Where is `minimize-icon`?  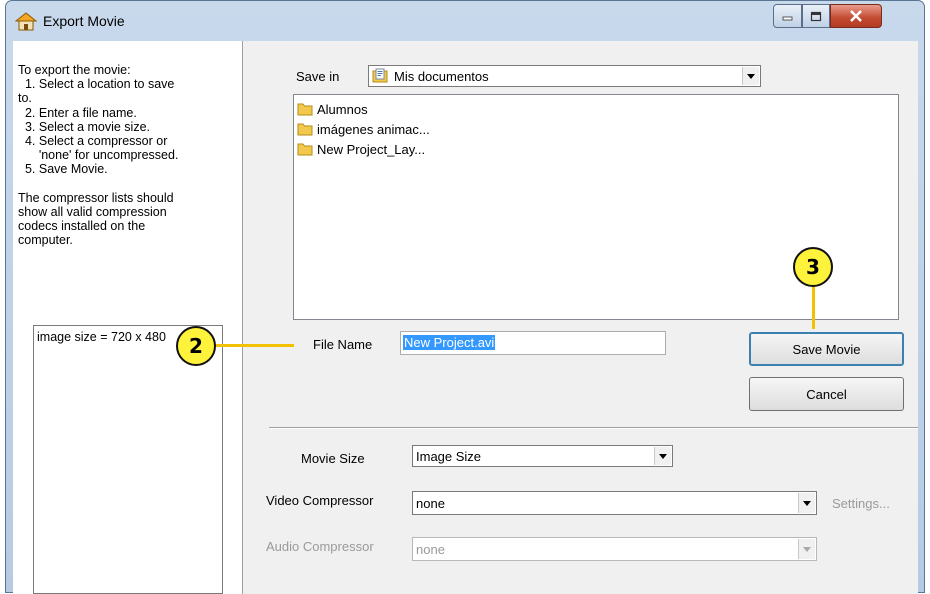 minimize-icon is located at coordinates (787, 18).